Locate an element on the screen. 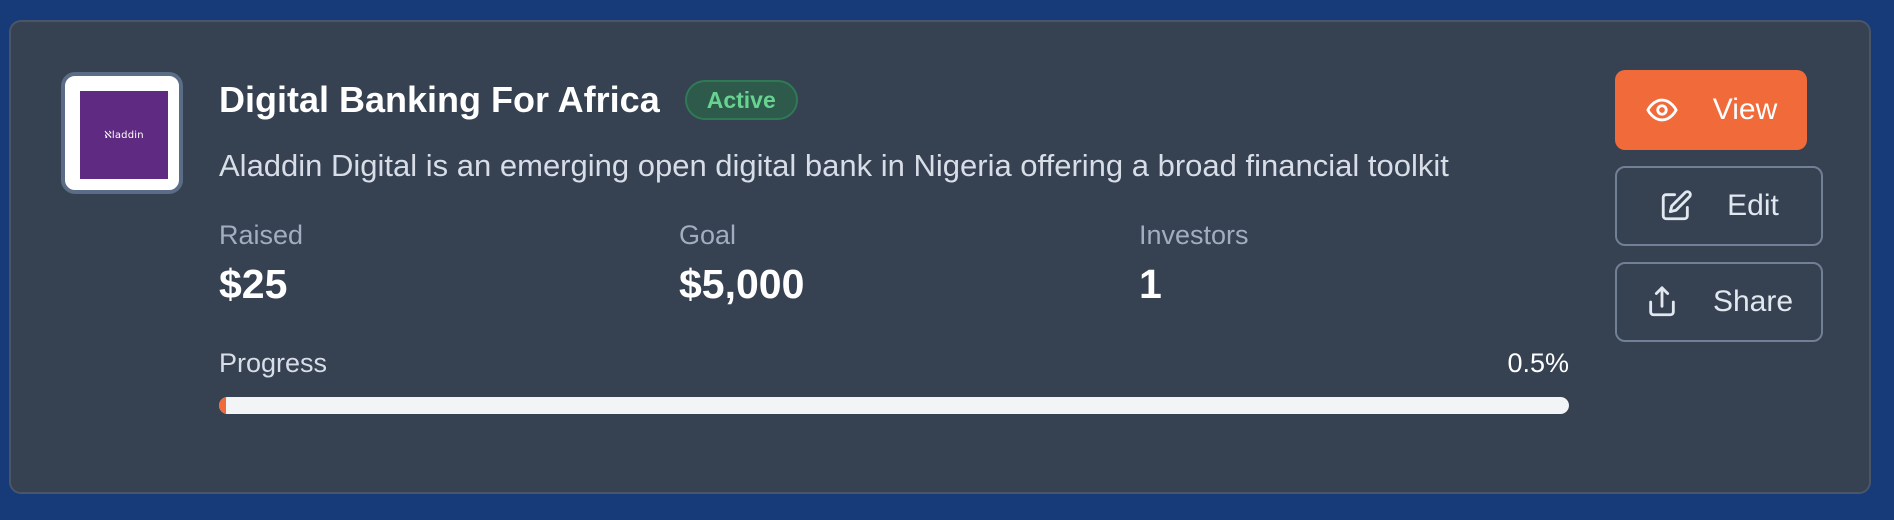 The image size is (1894, 520). view-button: View is located at coordinates (1711, 110).